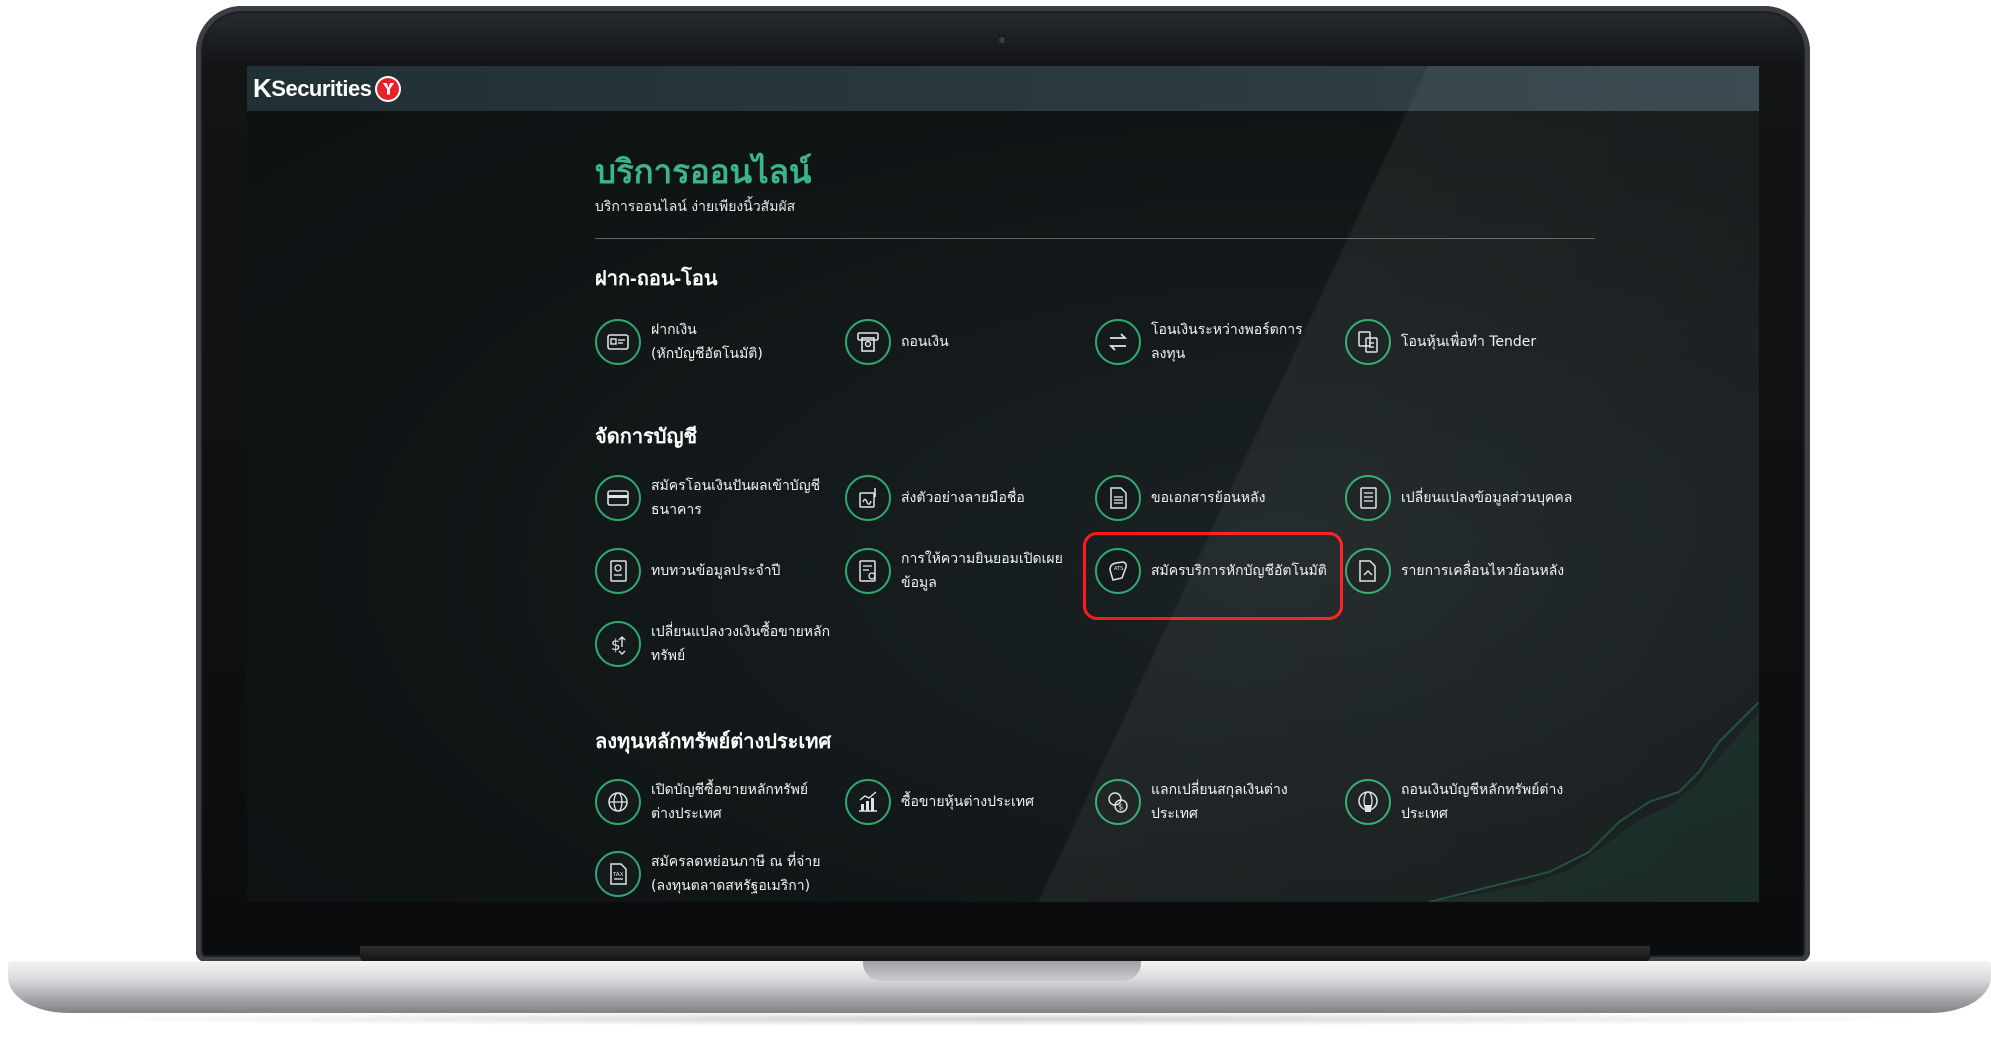 This screenshot has width=1991, height=1050. I want to click on service-tile-stock-chart: ซื้อขายหุ้นต่างประเทศ, so click(965, 802).